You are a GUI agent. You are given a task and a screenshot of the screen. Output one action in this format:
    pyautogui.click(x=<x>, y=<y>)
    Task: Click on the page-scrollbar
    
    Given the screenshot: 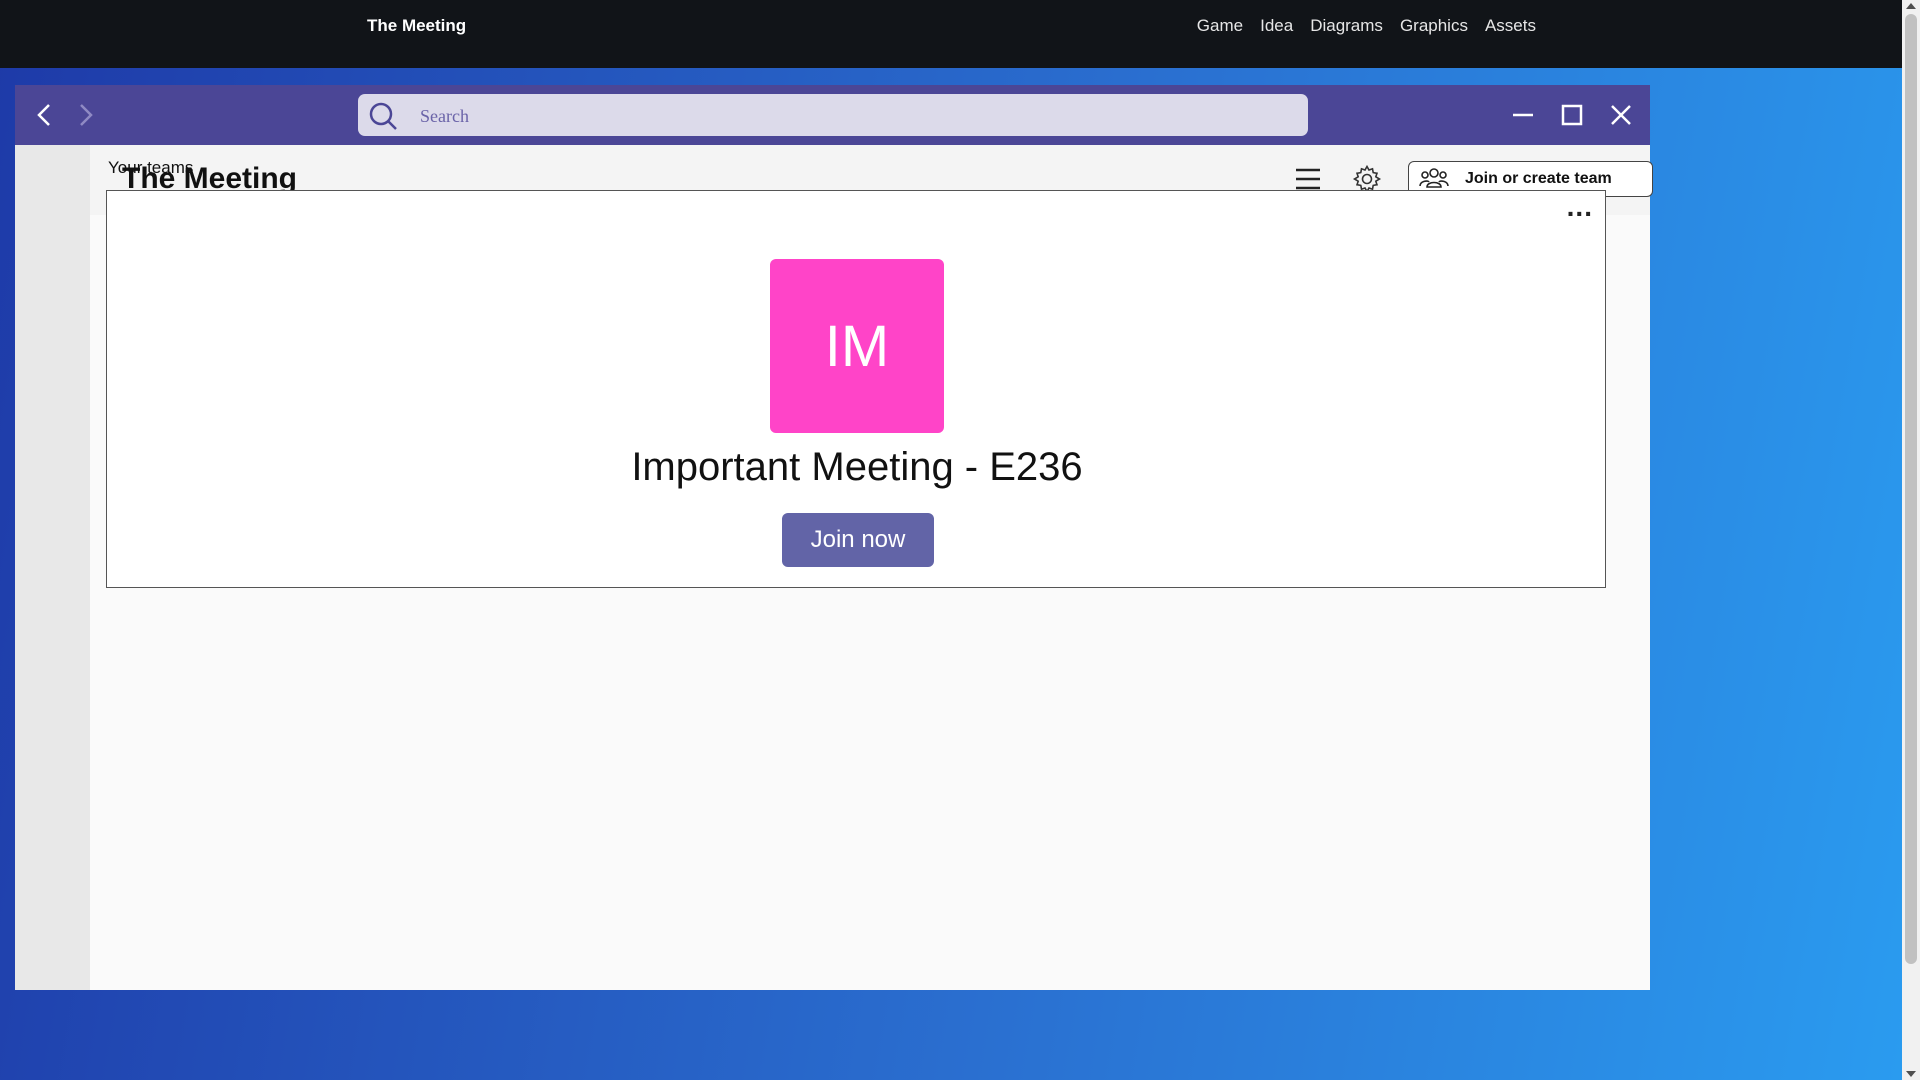 What is the action you would take?
    pyautogui.click(x=1911, y=540)
    